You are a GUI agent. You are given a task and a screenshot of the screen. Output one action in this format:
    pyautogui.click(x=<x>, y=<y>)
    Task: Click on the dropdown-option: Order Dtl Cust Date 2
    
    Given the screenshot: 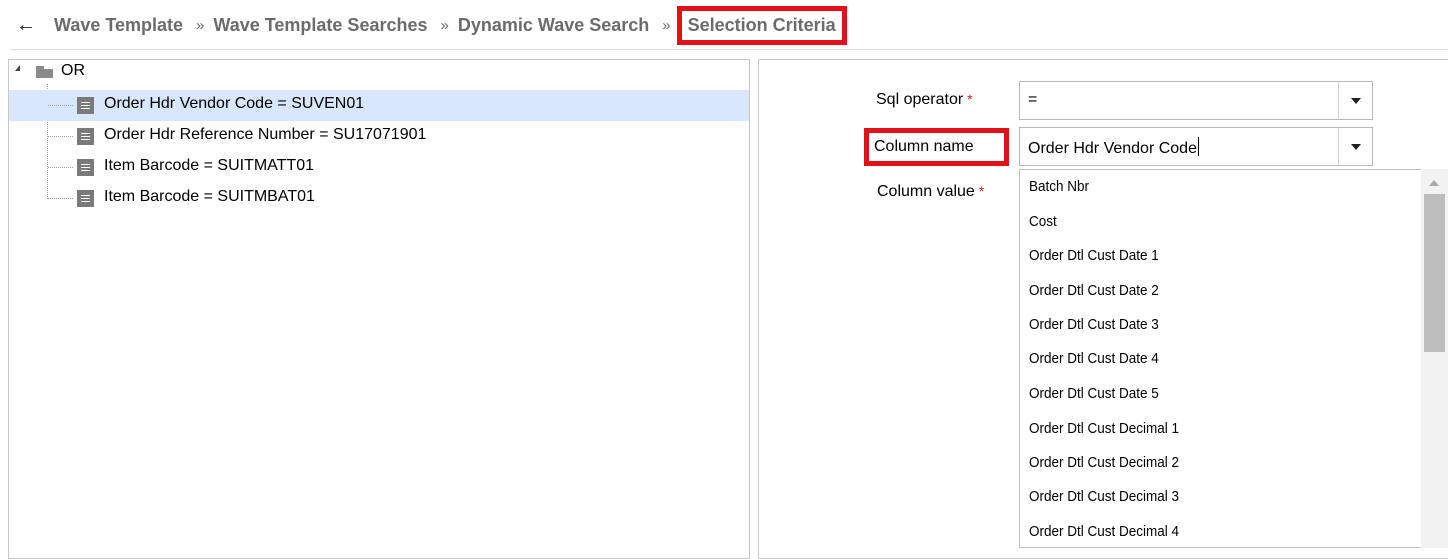 What is the action you would take?
    pyautogui.click(x=1094, y=290)
    